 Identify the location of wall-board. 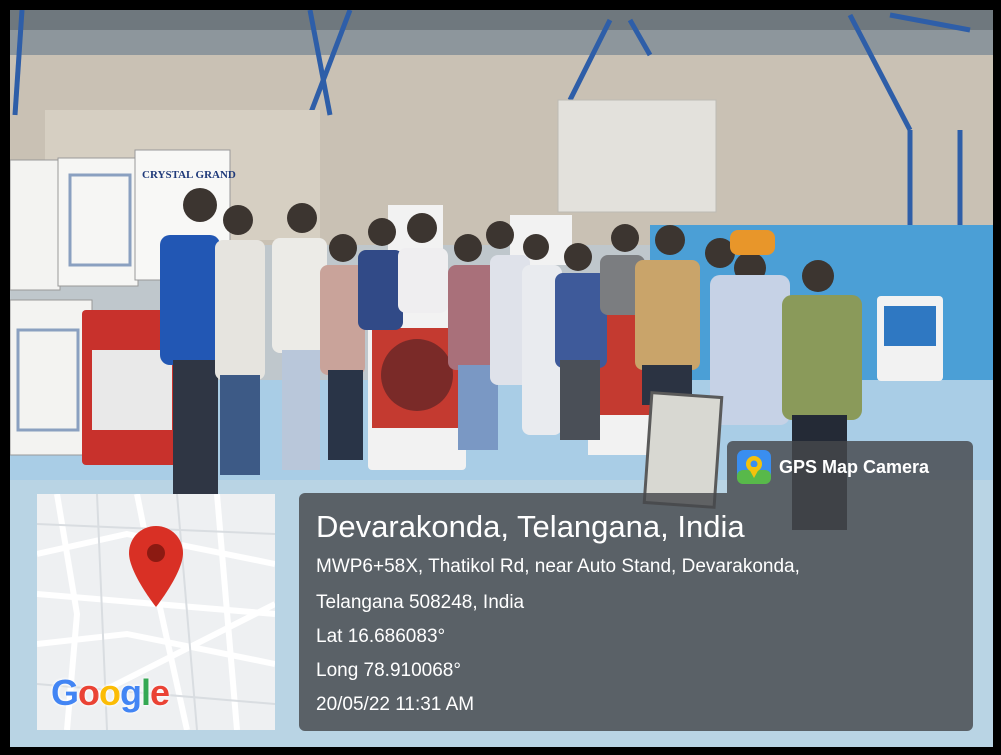
(637, 156).